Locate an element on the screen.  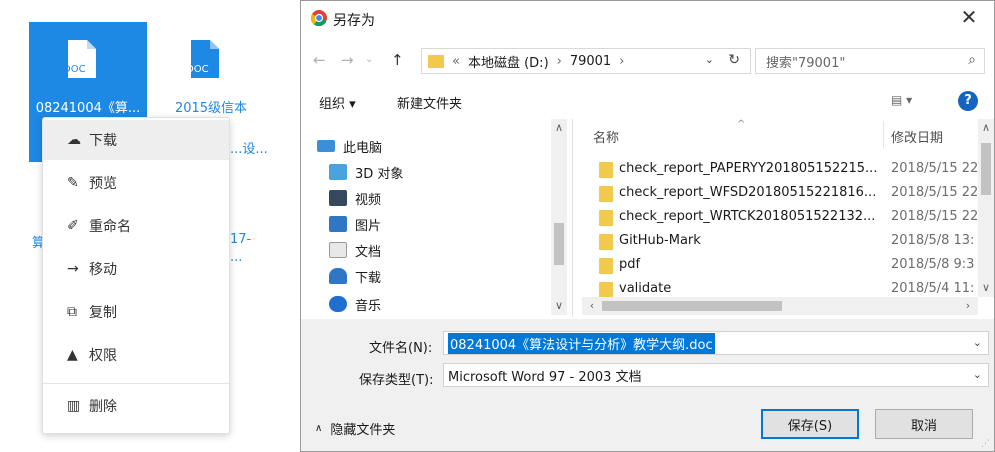
chevron-up-icon: ∧ is located at coordinates (319, 428).